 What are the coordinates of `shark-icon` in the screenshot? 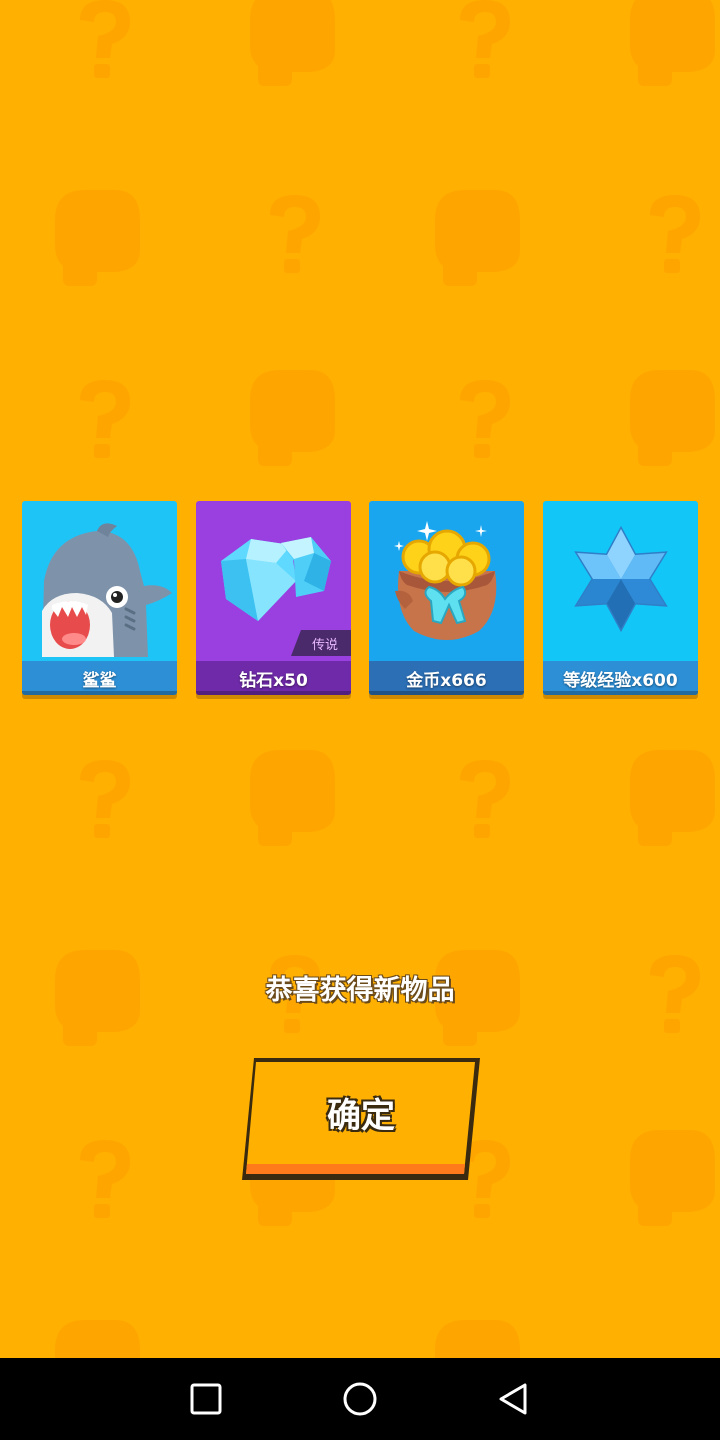 It's located at (107, 590).